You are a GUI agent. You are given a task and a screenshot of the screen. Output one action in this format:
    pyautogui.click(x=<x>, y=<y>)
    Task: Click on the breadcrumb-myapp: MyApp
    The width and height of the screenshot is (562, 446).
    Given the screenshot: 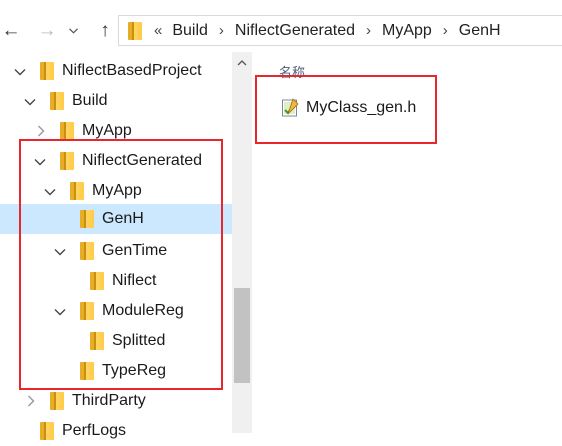 What is the action you would take?
    pyautogui.click(x=407, y=31)
    